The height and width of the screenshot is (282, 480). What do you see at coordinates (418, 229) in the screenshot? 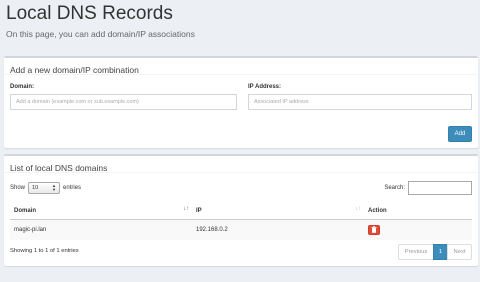
I see `cell-action` at bounding box center [418, 229].